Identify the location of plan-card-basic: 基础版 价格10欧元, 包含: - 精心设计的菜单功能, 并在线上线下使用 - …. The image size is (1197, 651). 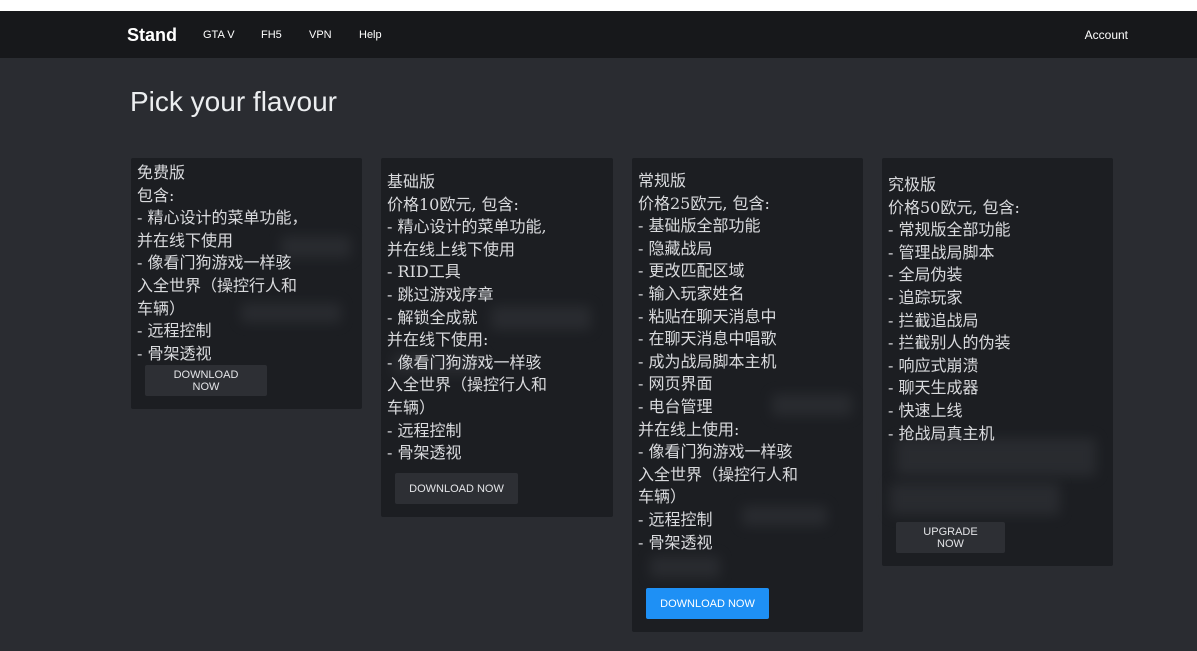
(497, 337).